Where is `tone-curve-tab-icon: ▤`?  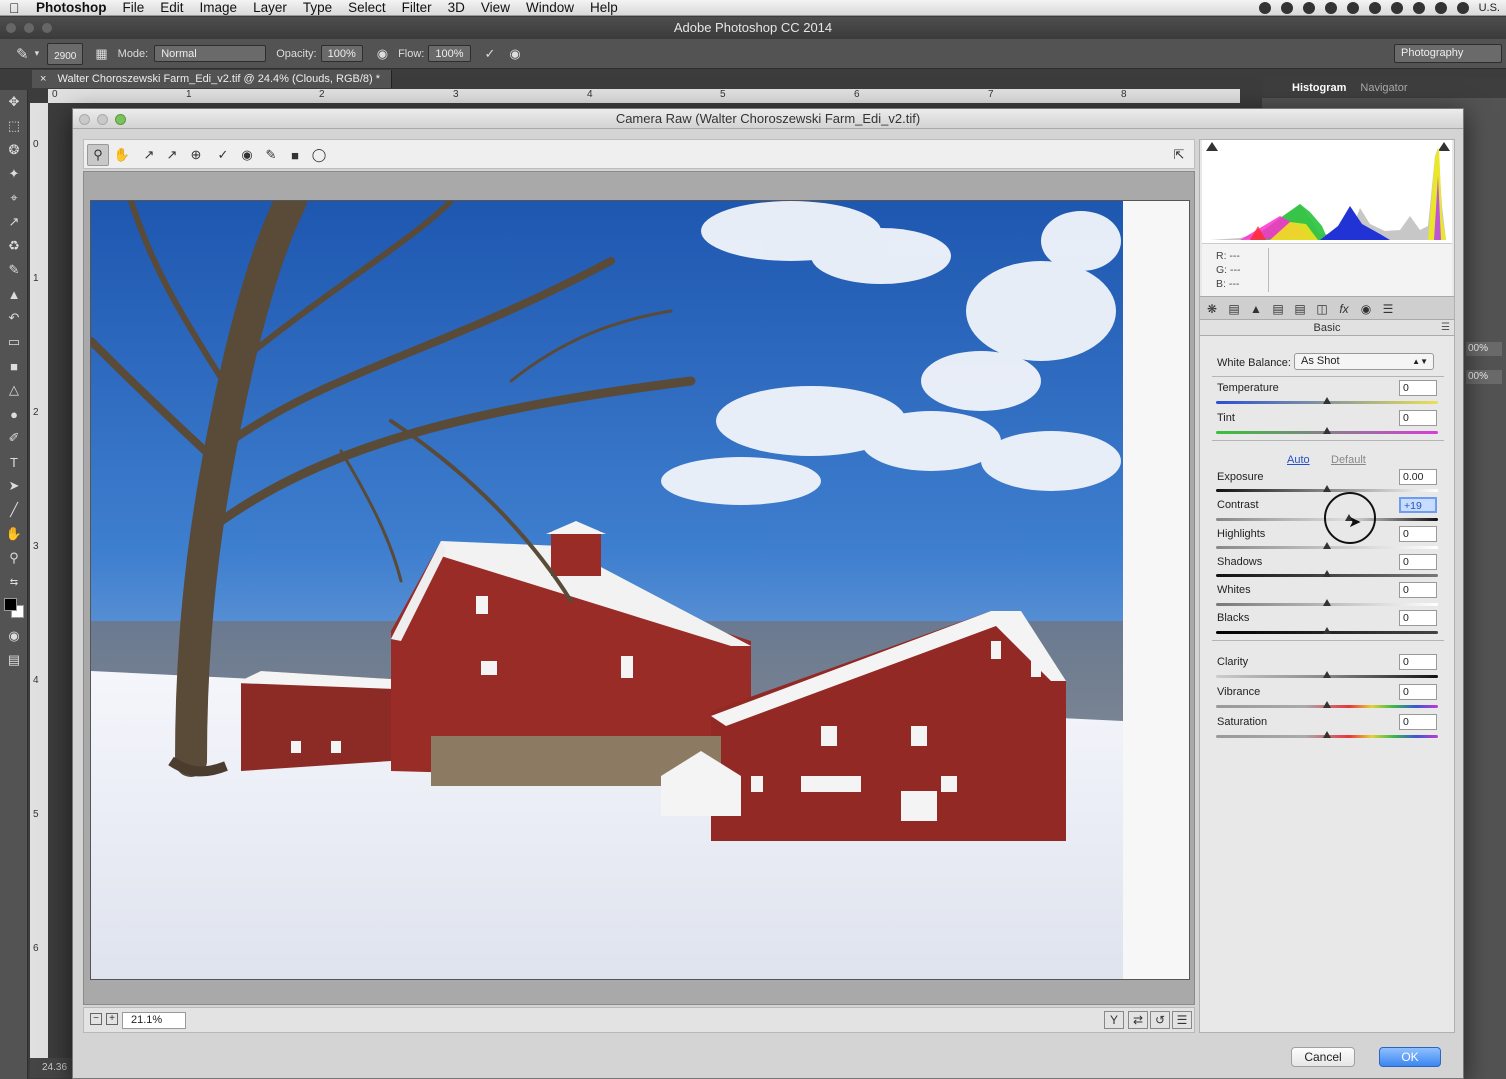 tone-curve-tab-icon: ▤ is located at coordinates (1234, 309).